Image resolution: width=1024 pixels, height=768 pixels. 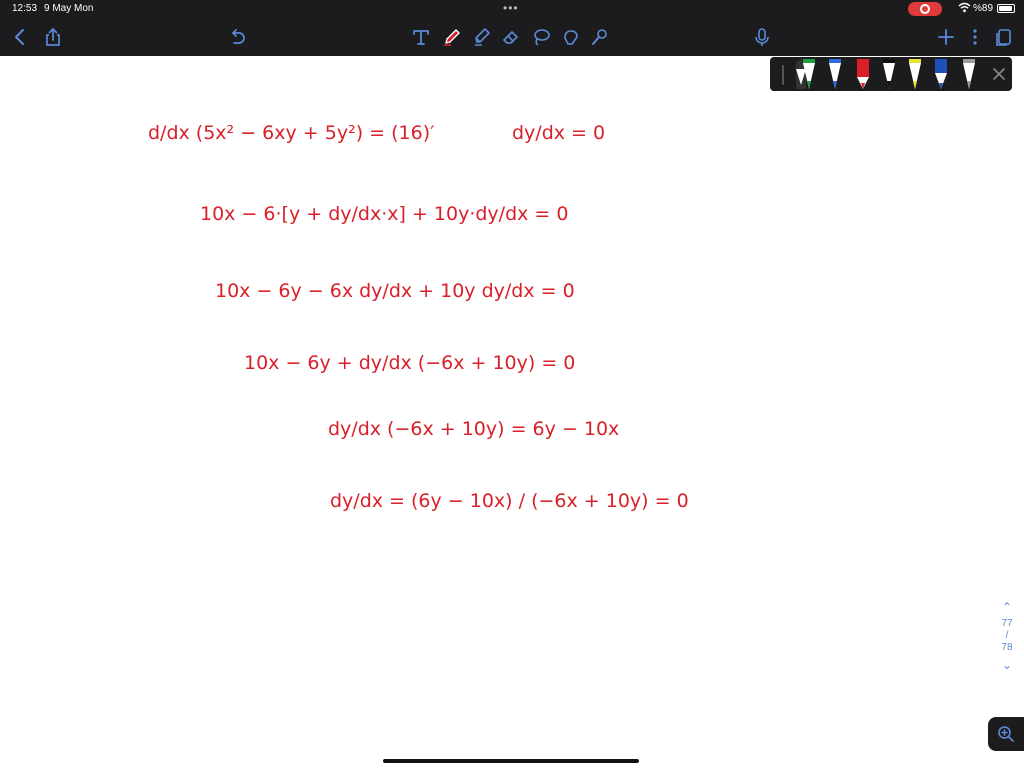 What do you see at coordinates (969, 74) in the screenshot?
I see `pen-color-gray` at bounding box center [969, 74].